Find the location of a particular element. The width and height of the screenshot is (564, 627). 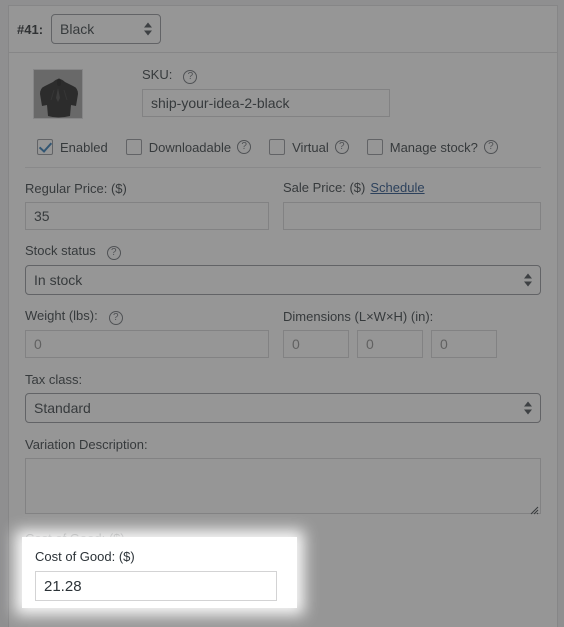

cost-of-good-input is located at coordinates (156, 586).